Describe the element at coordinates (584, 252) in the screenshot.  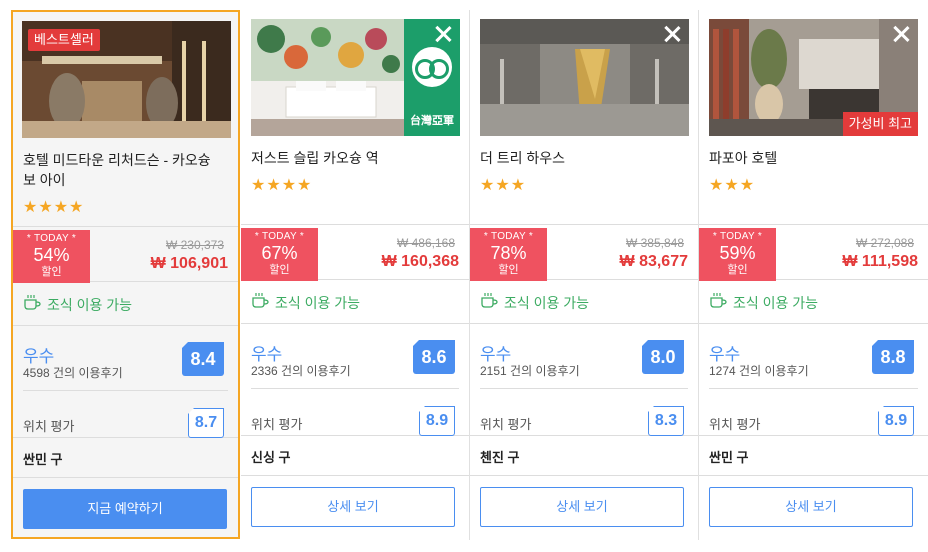
I see `price-row: * TODAY * 78% 할인 ₩ 385,848 ₩ 83,677` at that location.